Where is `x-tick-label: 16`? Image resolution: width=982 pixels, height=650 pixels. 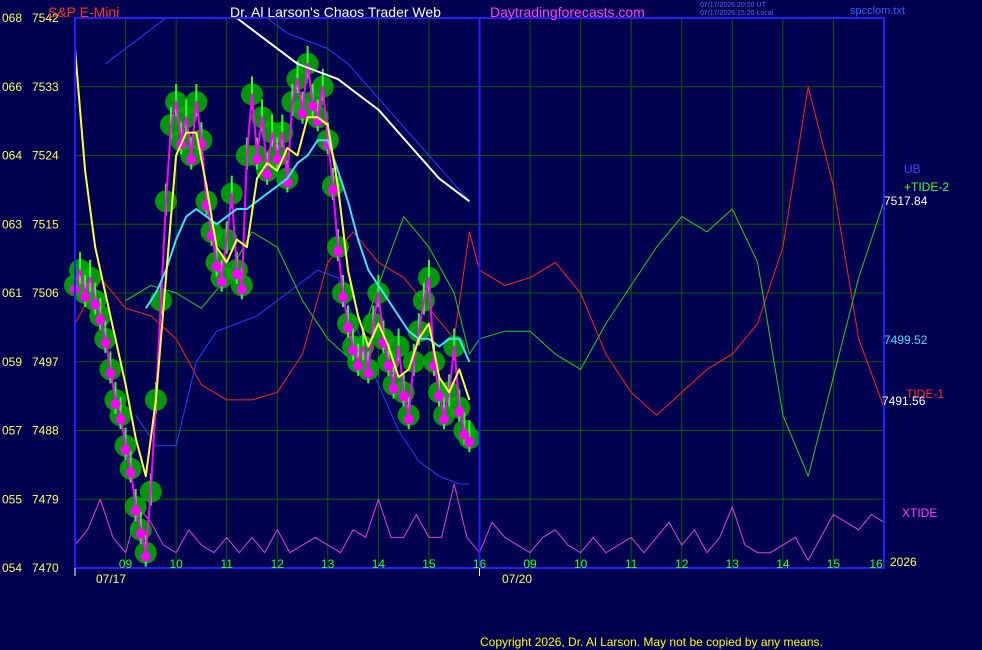 x-tick-label: 16 is located at coordinates (876, 564).